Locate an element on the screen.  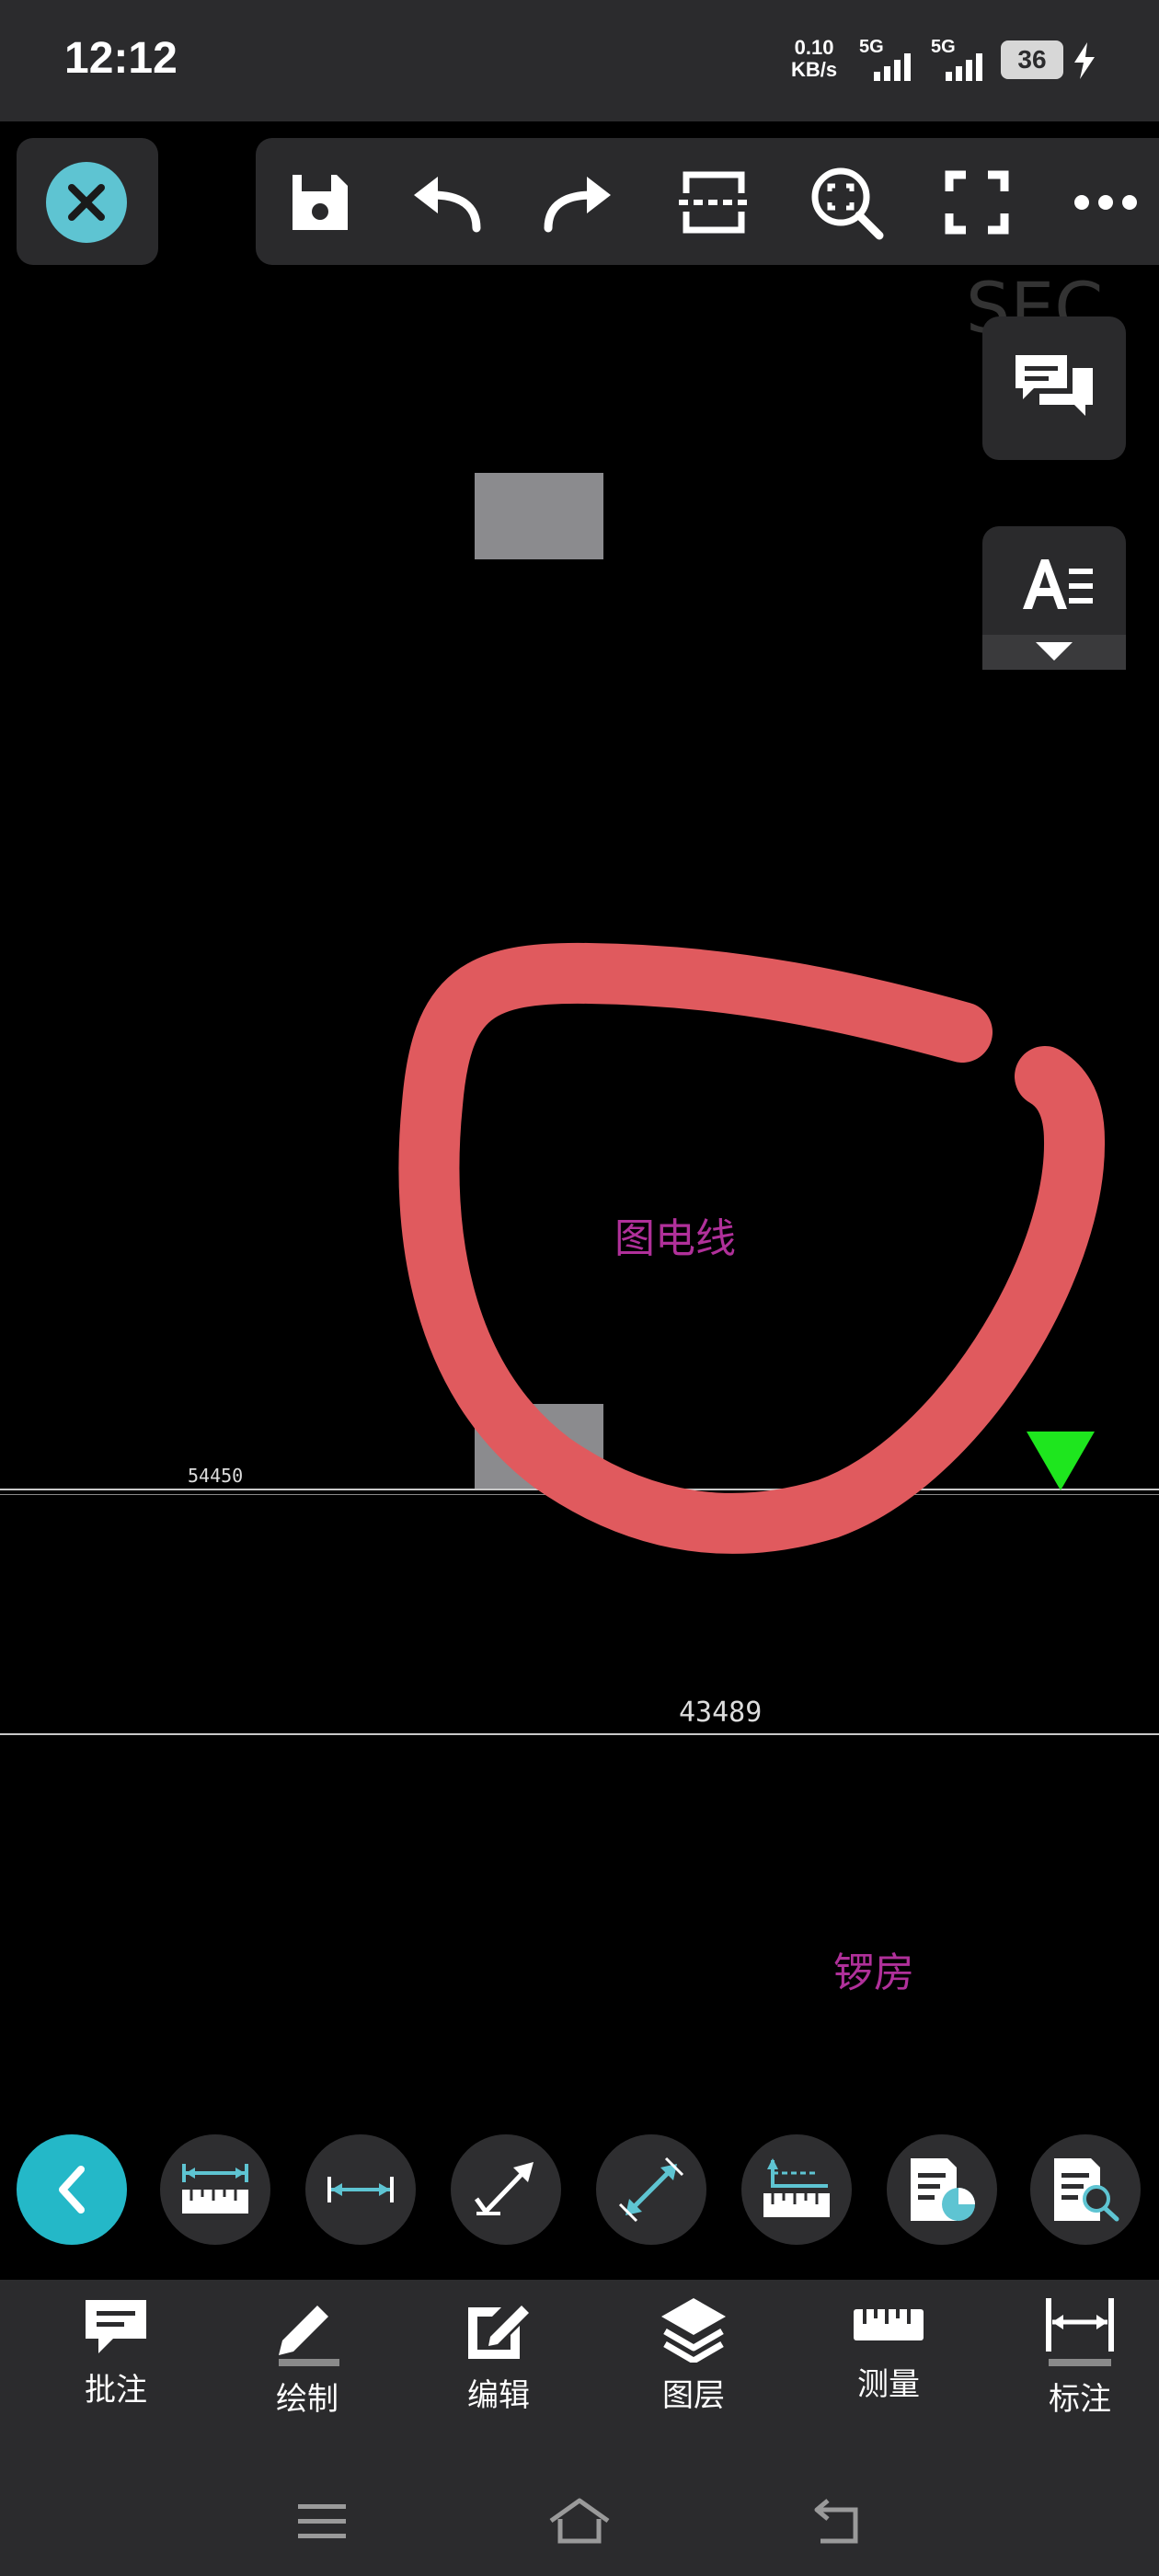
save-icon is located at coordinates (320, 202).